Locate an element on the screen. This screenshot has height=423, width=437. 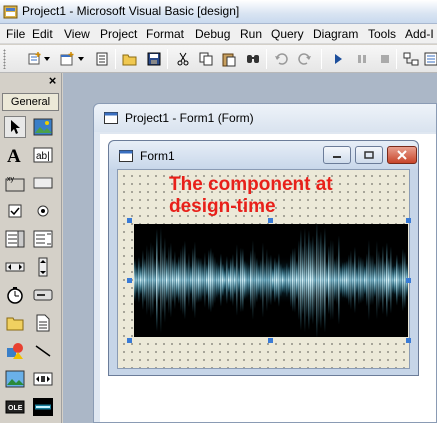
textbox-tool-icon: ab| is located at coordinates (43, 155).